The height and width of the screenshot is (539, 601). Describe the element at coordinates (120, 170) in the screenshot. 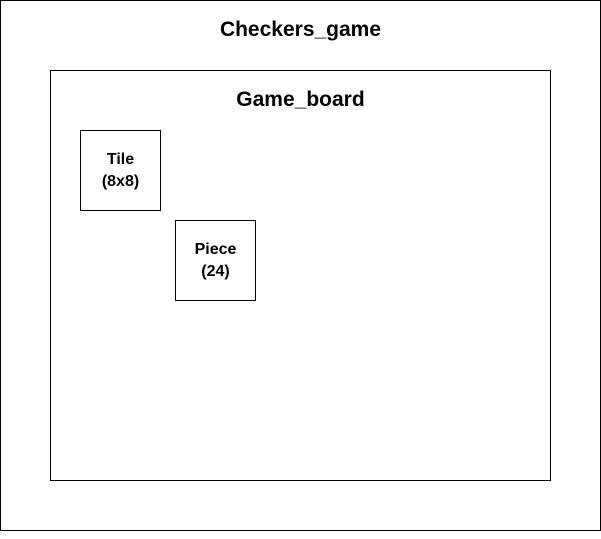

I see `tile-box: Tile (8x8)` at that location.